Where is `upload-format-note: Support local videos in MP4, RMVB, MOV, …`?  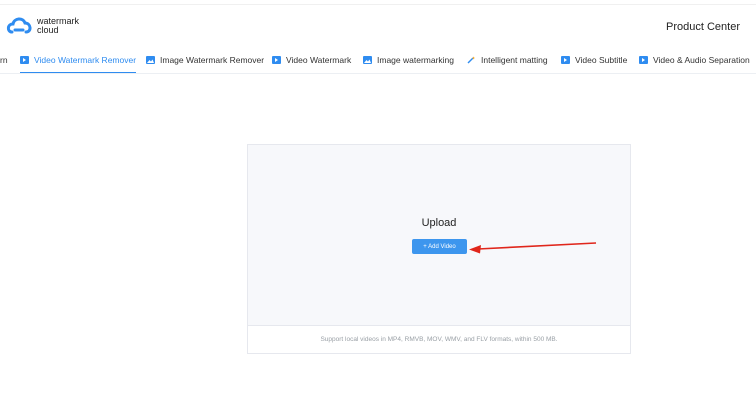 upload-format-note: Support local videos in MP4, RMVB, MOV, … is located at coordinates (439, 339).